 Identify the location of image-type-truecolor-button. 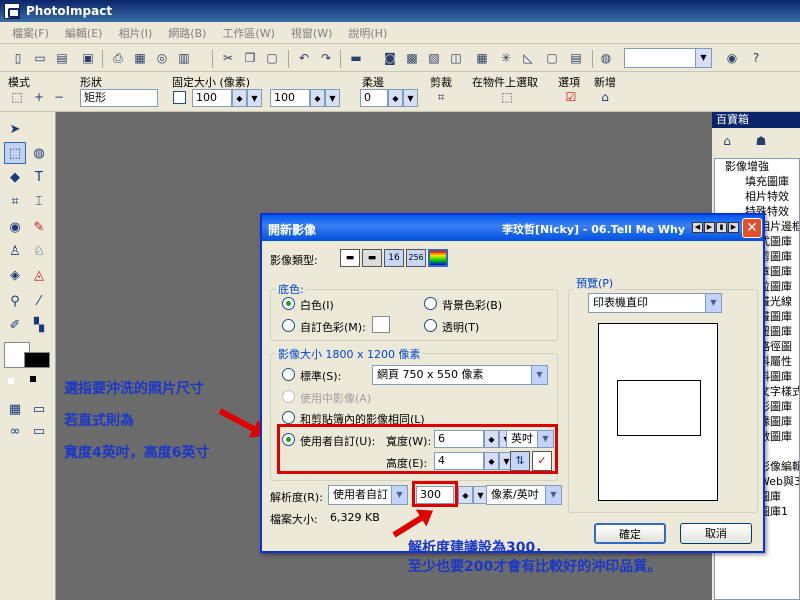
(438, 258).